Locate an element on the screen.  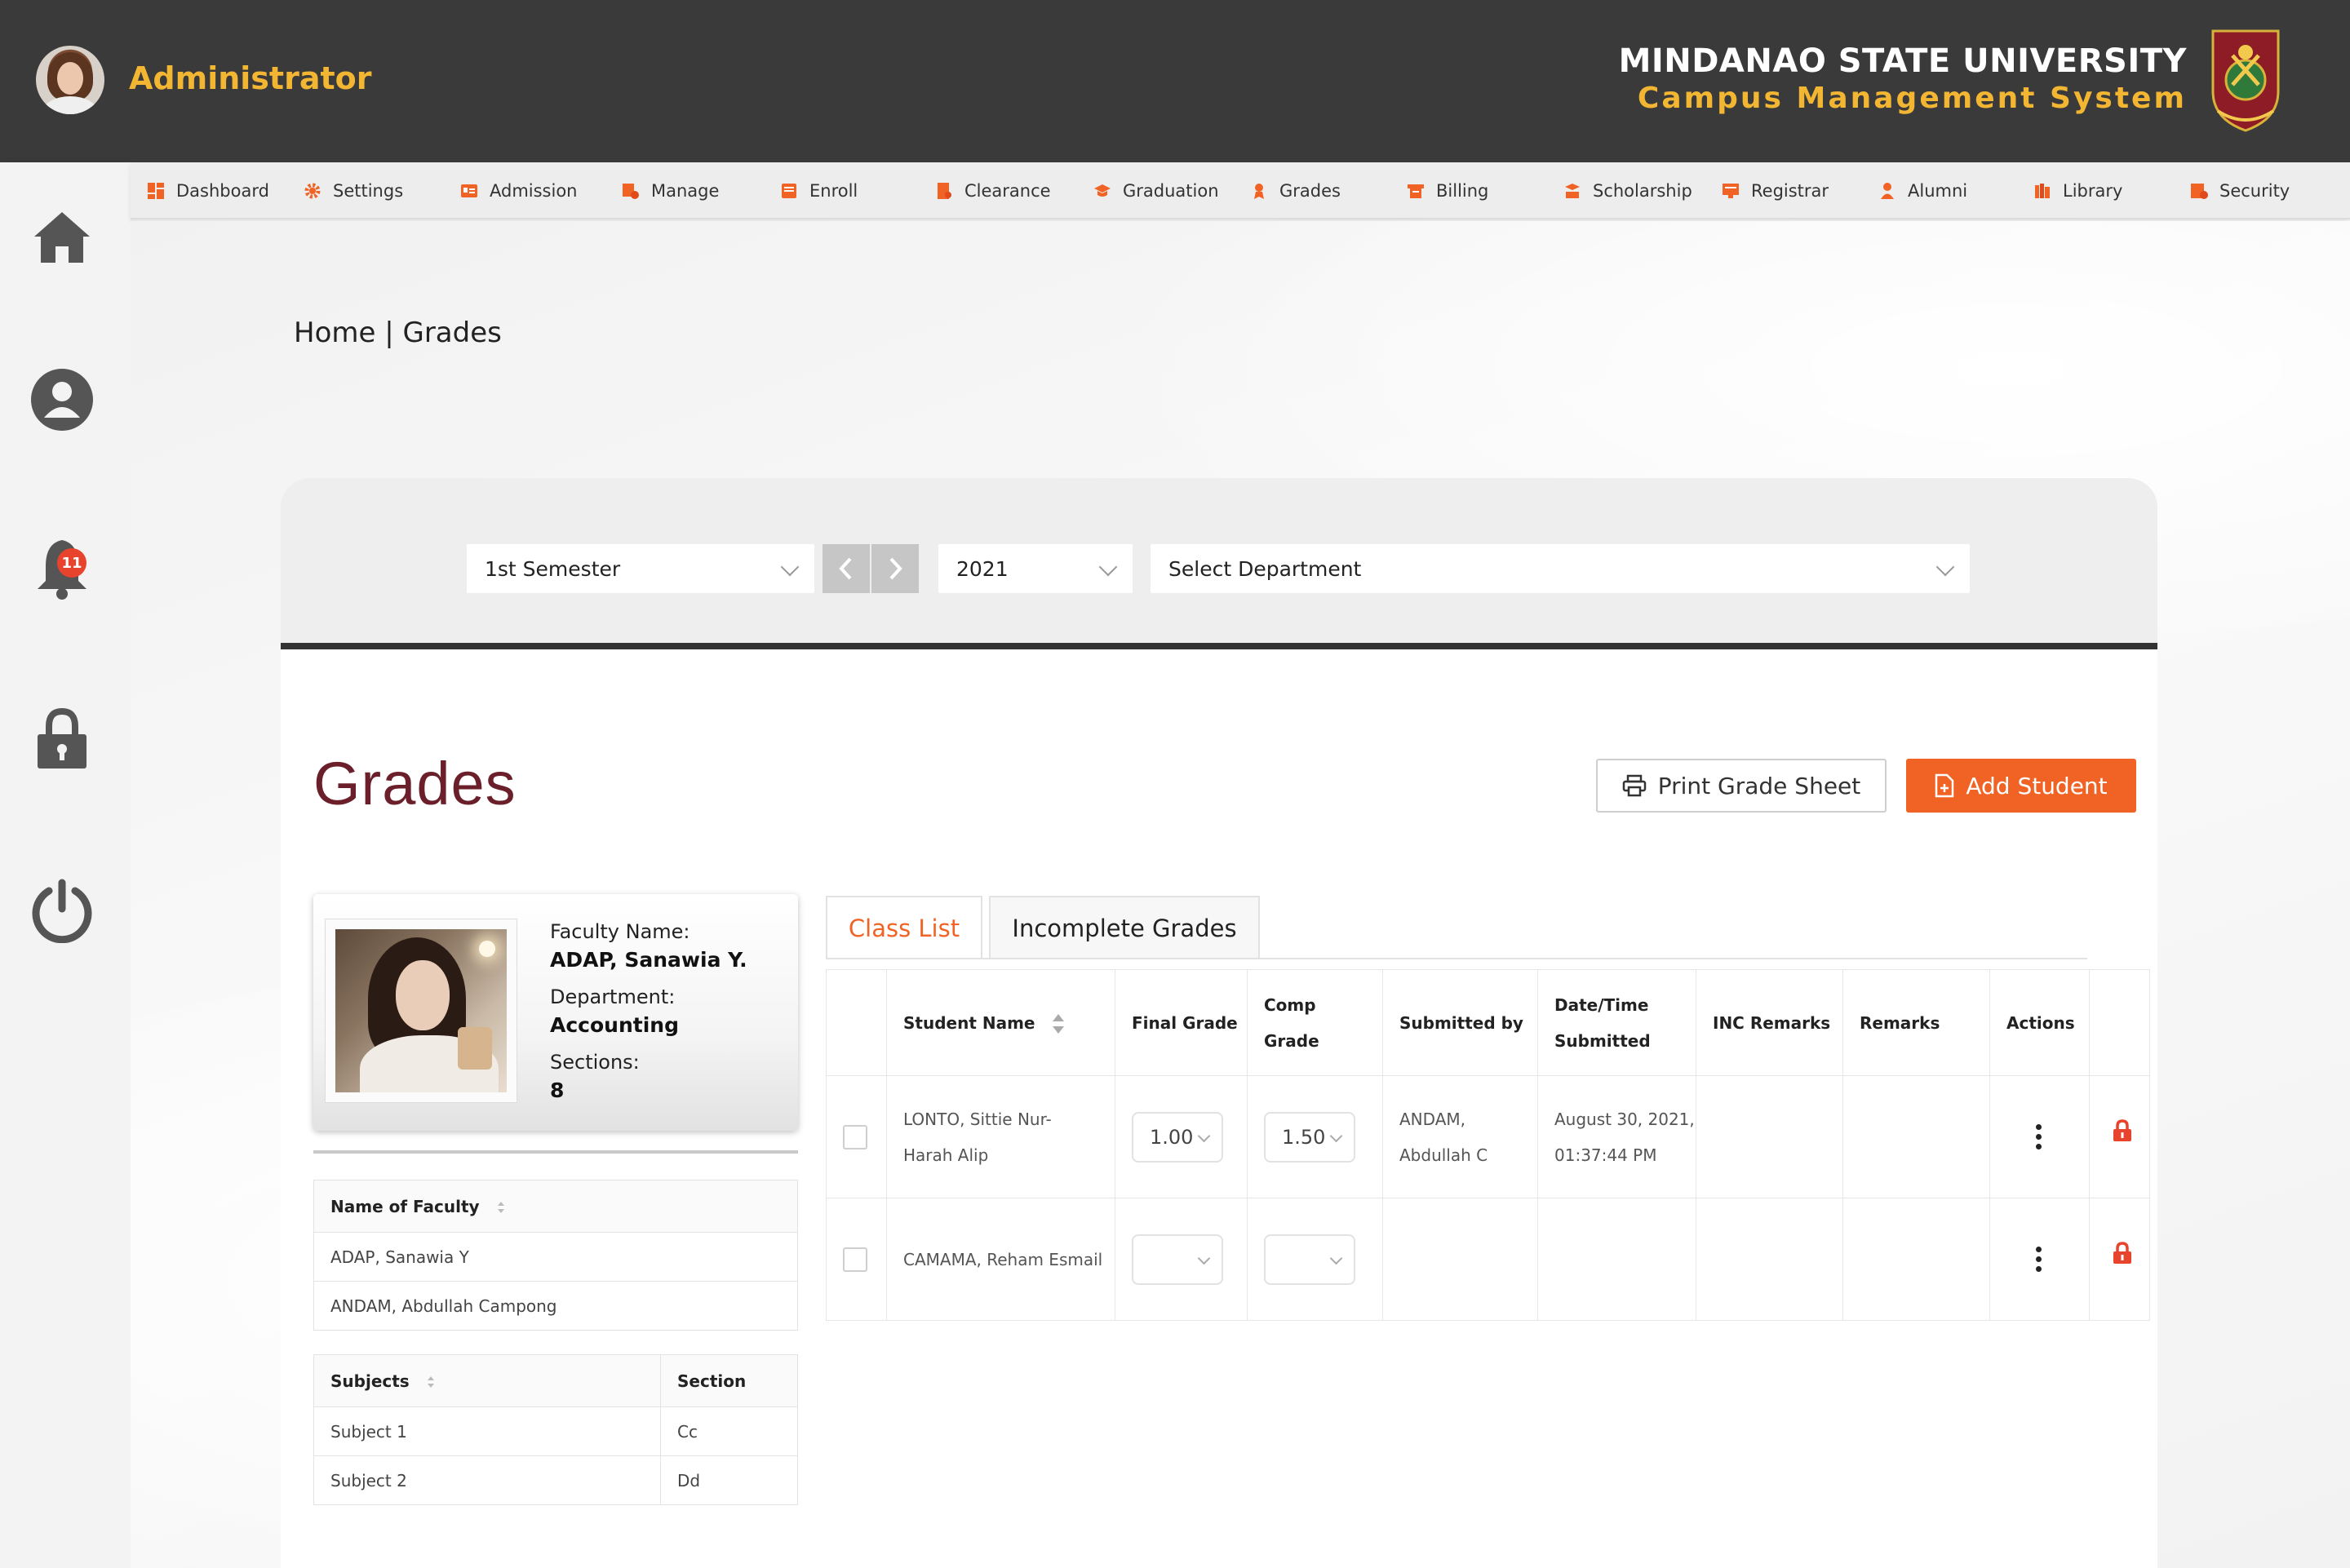
name-of-faculty-header: Name of Faculty is located at coordinates (555, 1206).